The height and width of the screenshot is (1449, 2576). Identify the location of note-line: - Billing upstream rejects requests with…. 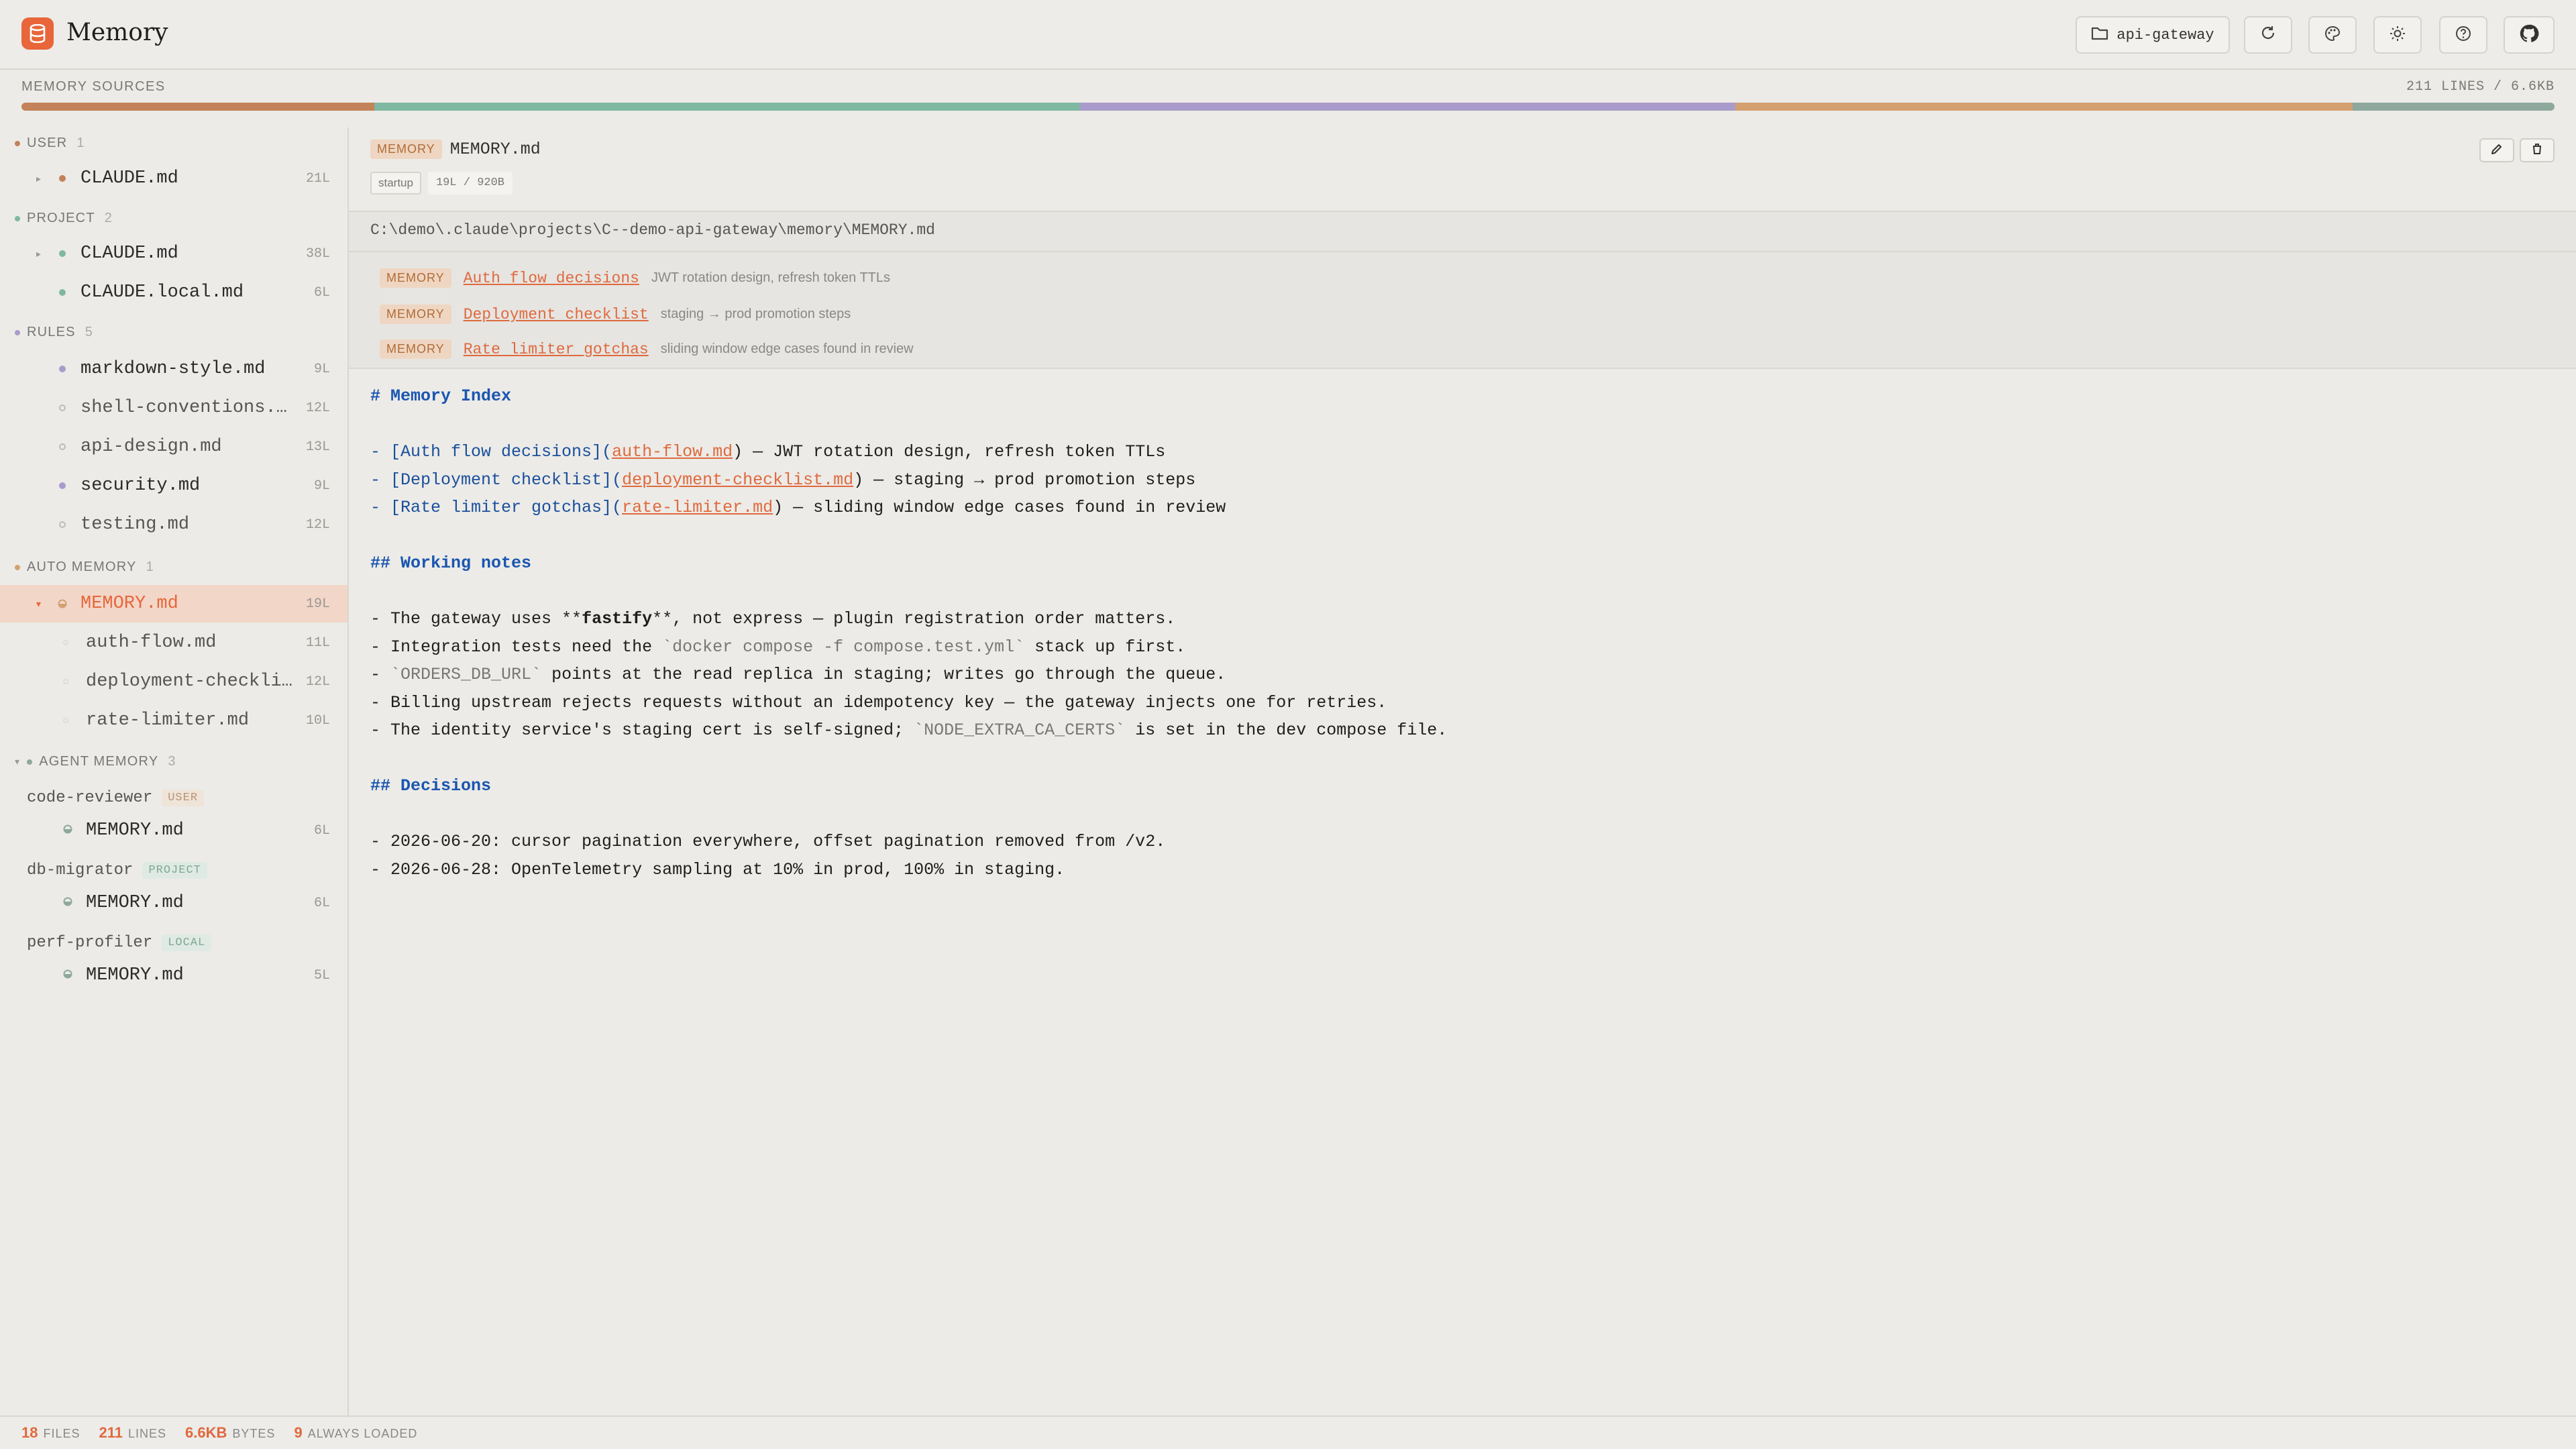
(878, 702).